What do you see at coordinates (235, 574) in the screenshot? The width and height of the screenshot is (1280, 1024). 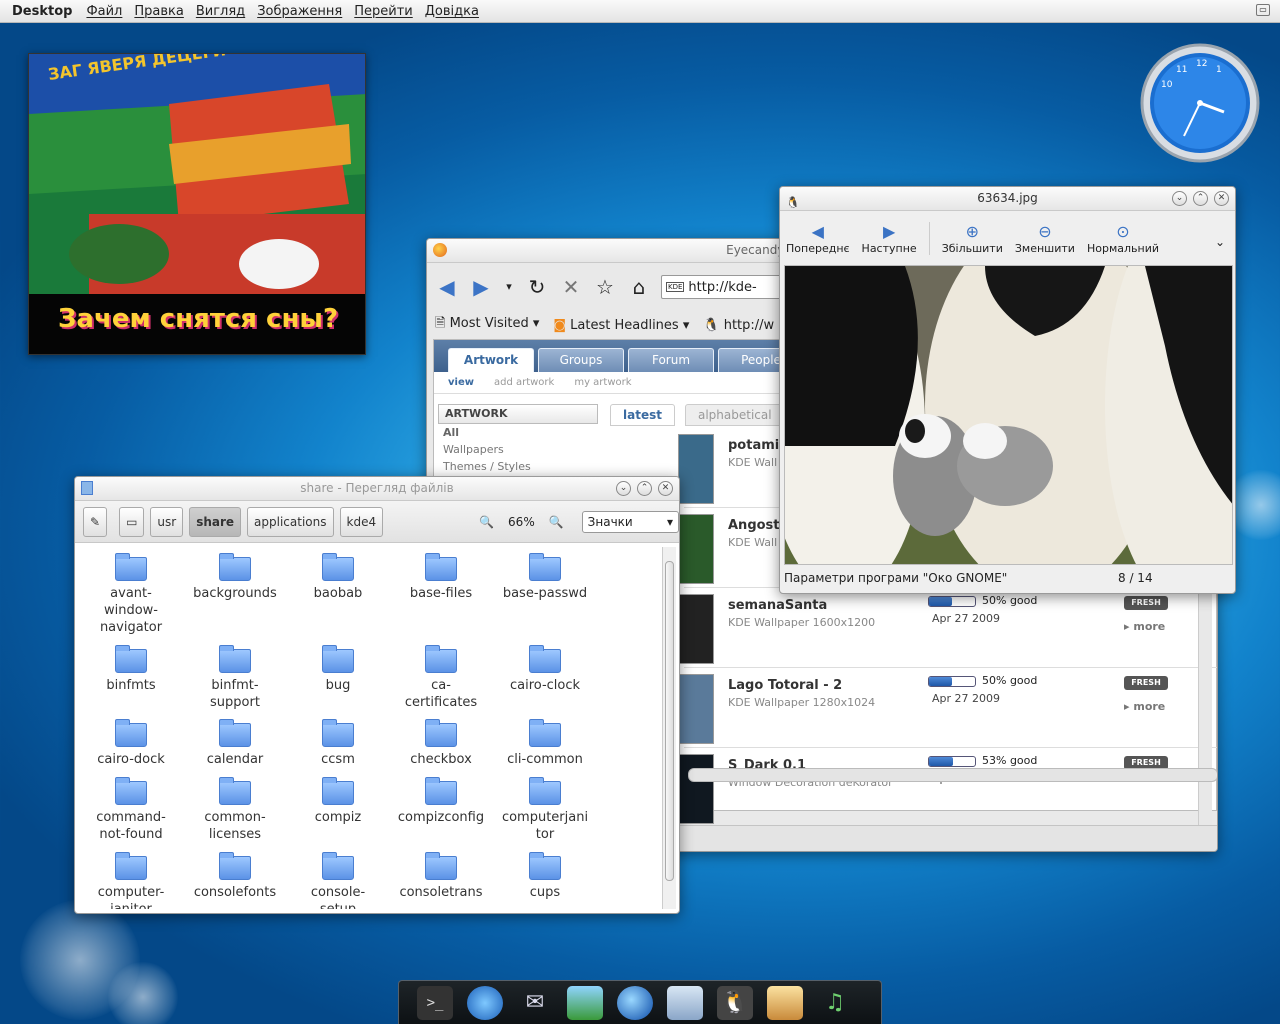 I see `folder-item: backgrounds` at bounding box center [235, 574].